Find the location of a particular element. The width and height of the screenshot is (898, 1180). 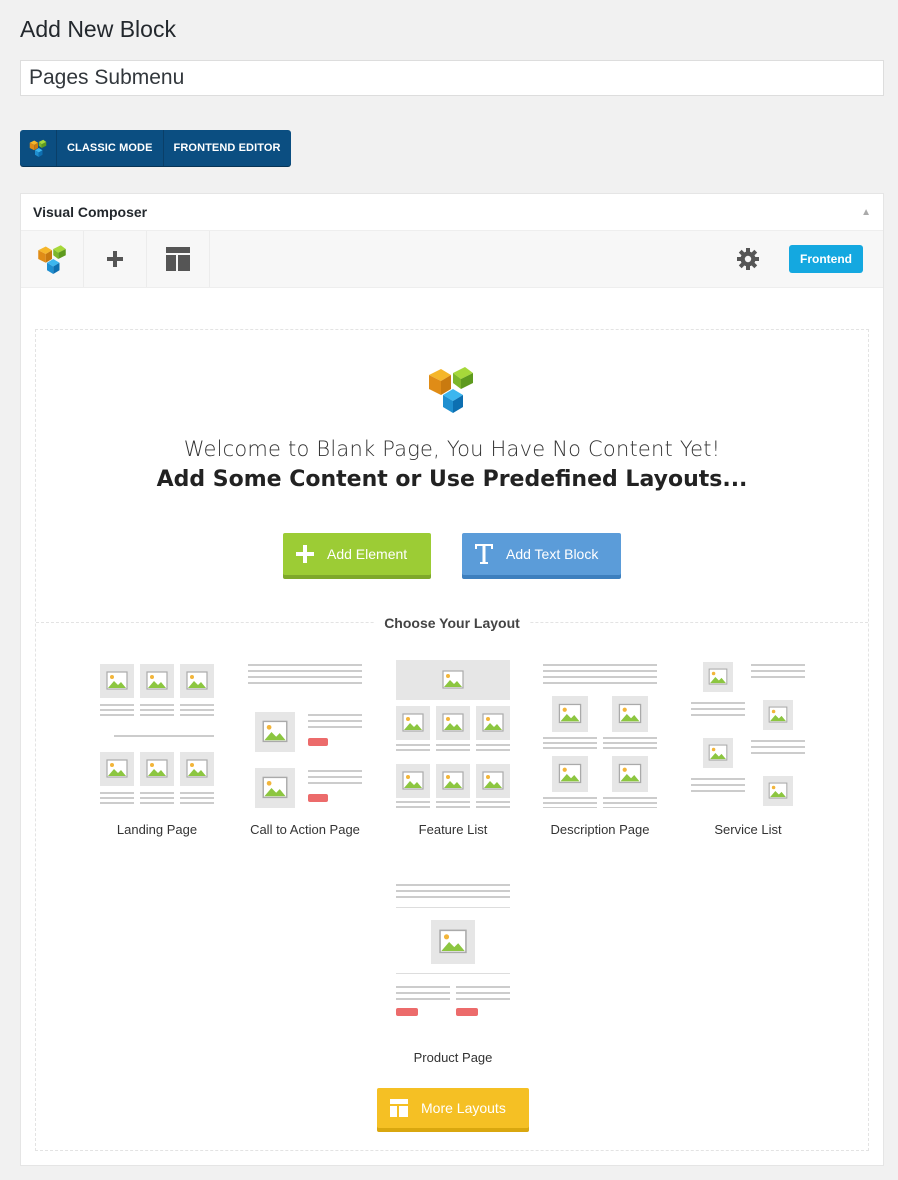

editor-mode-bar: CLASSIC MODE FRONTEND EDITOR is located at coordinates (155, 148).